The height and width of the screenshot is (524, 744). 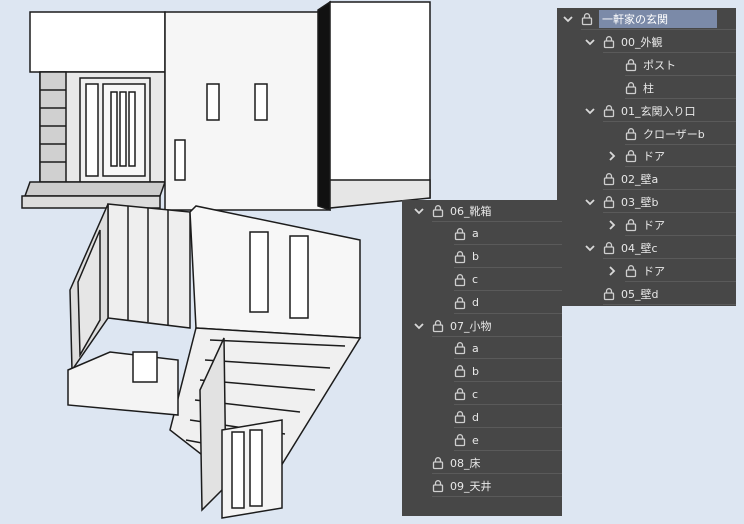 I want to click on layer-label: 09_天井, so click(x=471, y=486).